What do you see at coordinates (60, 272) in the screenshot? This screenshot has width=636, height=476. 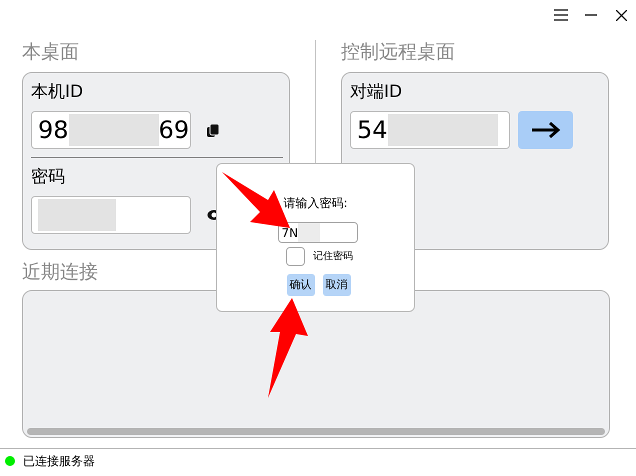 I see `section-title: 近期连接` at bounding box center [60, 272].